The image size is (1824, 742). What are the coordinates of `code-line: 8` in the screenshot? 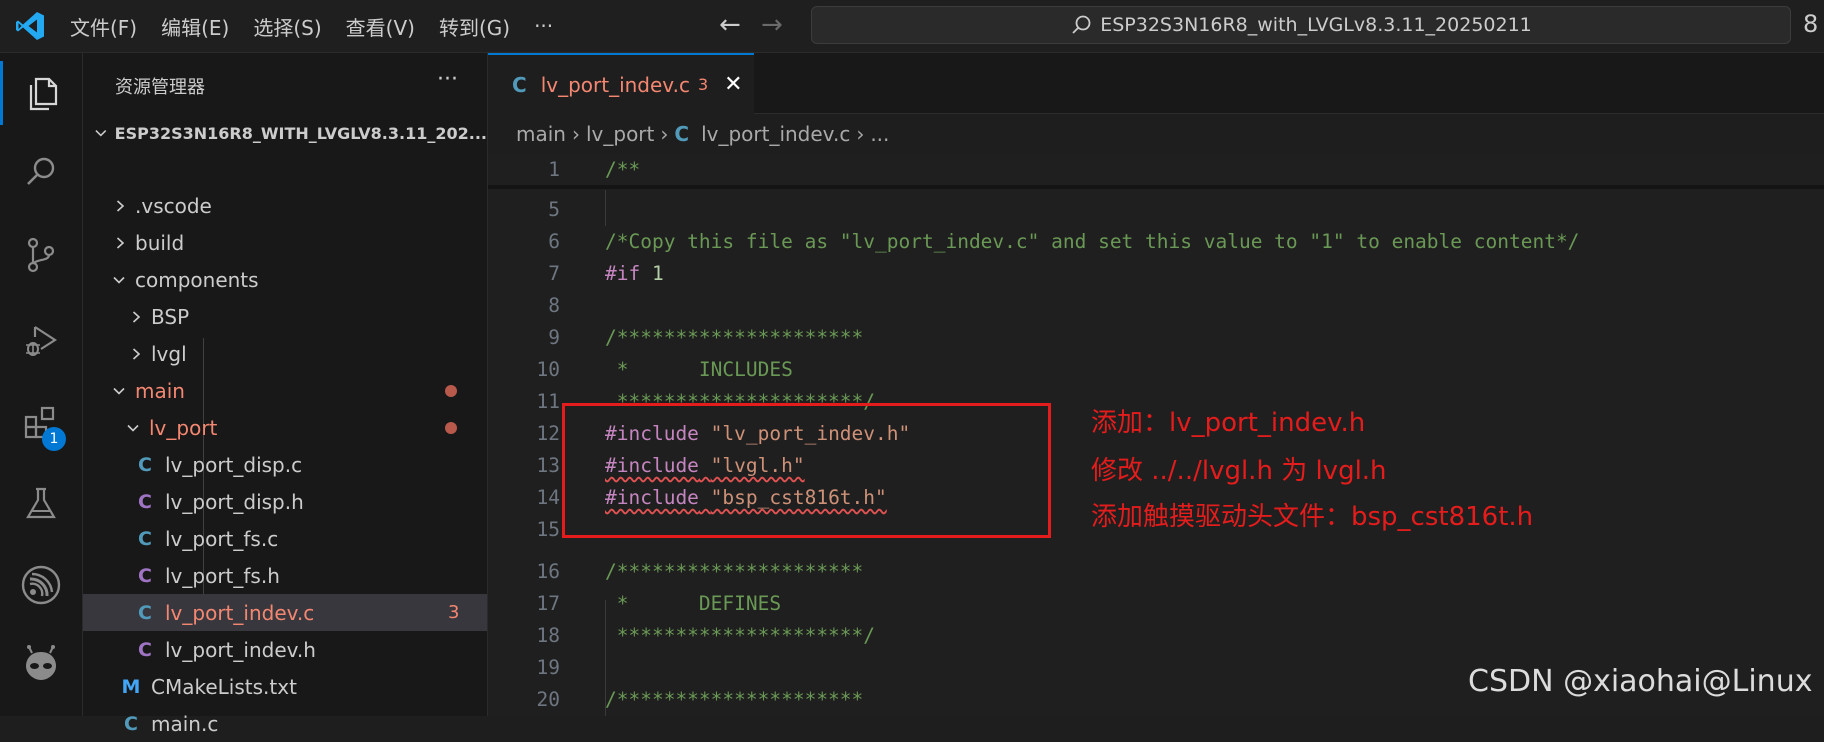 It's located at (1156, 306).